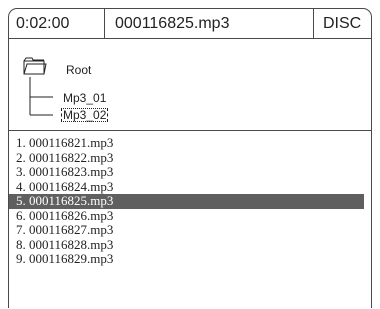 The height and width of the screenshot is (309, 380). Describe the element at coordinates (209, 23) in the screenshot. I see `current-file-name: 000116825.mp3` at that location.